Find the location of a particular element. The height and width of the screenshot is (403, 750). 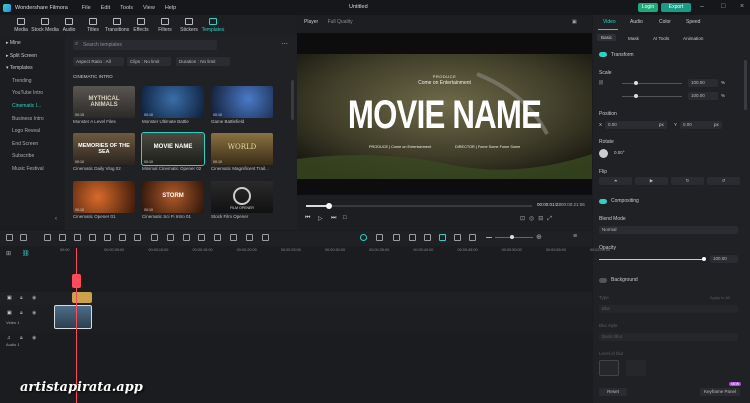

crop-icon is located at coordinates (107, 237).